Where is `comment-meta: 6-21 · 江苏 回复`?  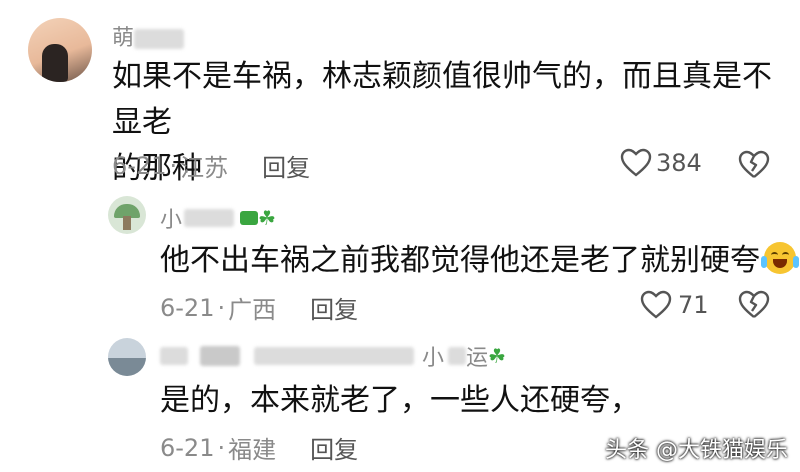
comment-meta: 6-21 · 江苏 回复 is located at coordinates (211, 165).